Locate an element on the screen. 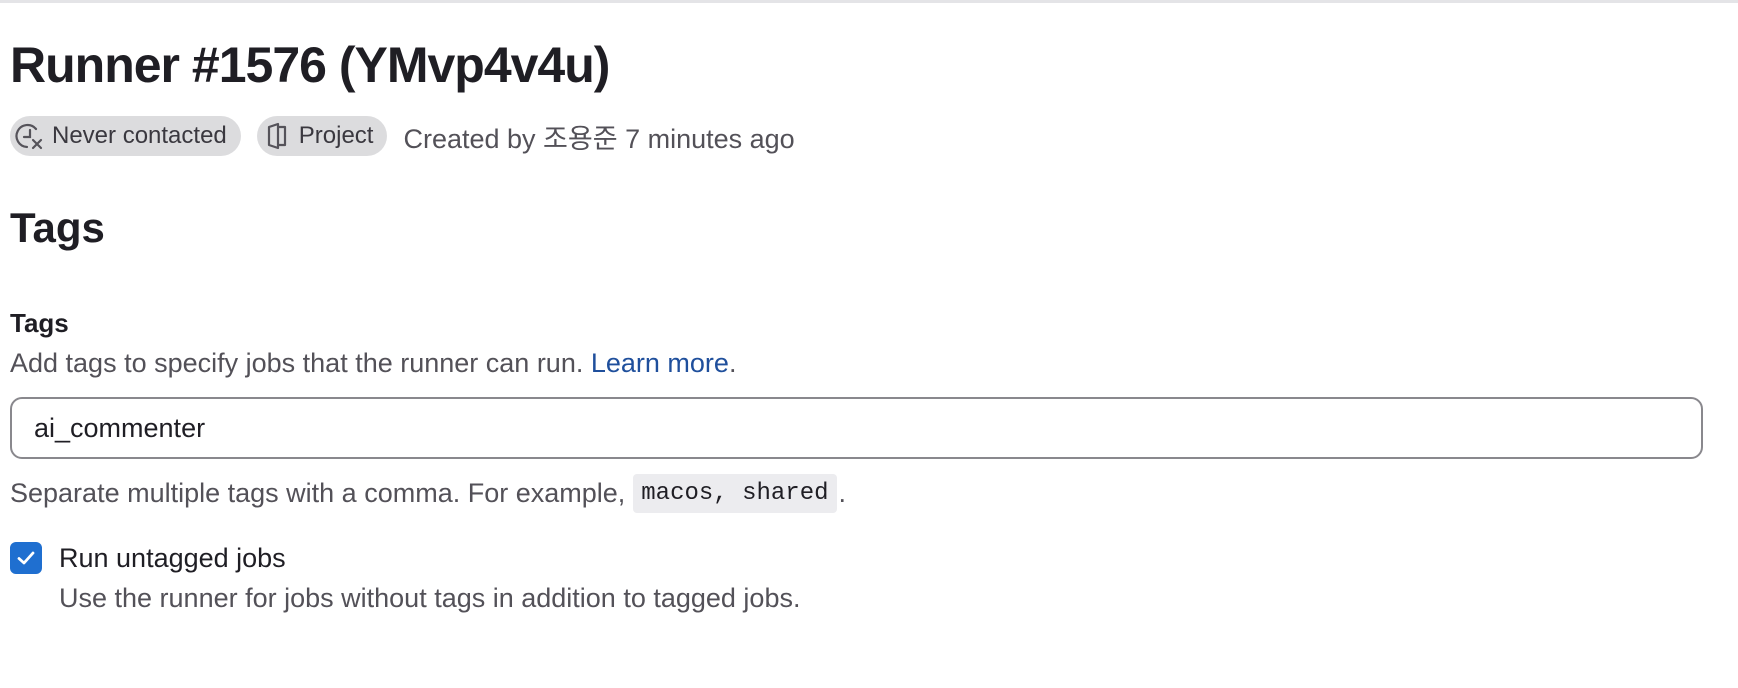 The image size is (1738, 688). tags-example-code: macos, shared is located at coordinates (735, 493).